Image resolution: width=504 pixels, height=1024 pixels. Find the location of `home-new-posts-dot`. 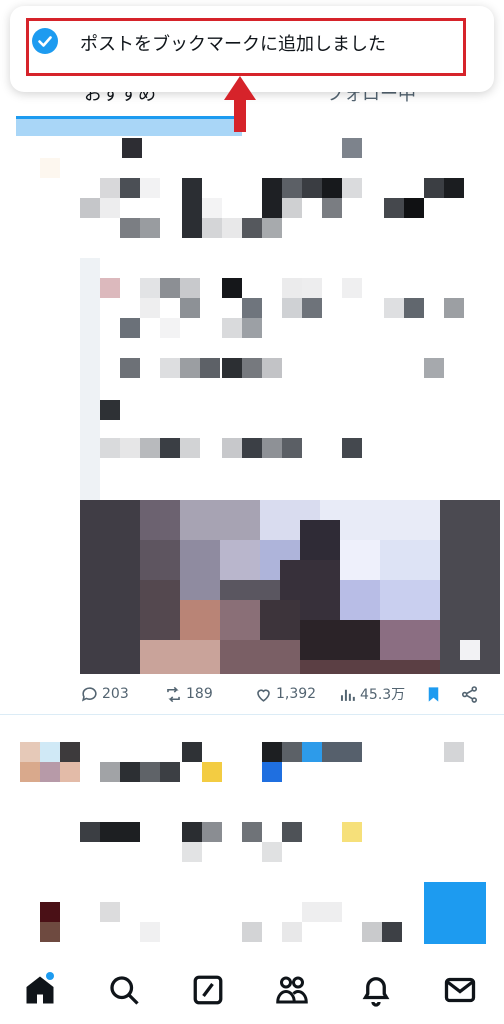

home-new-posts-dot is located at coordinates (50, 976).